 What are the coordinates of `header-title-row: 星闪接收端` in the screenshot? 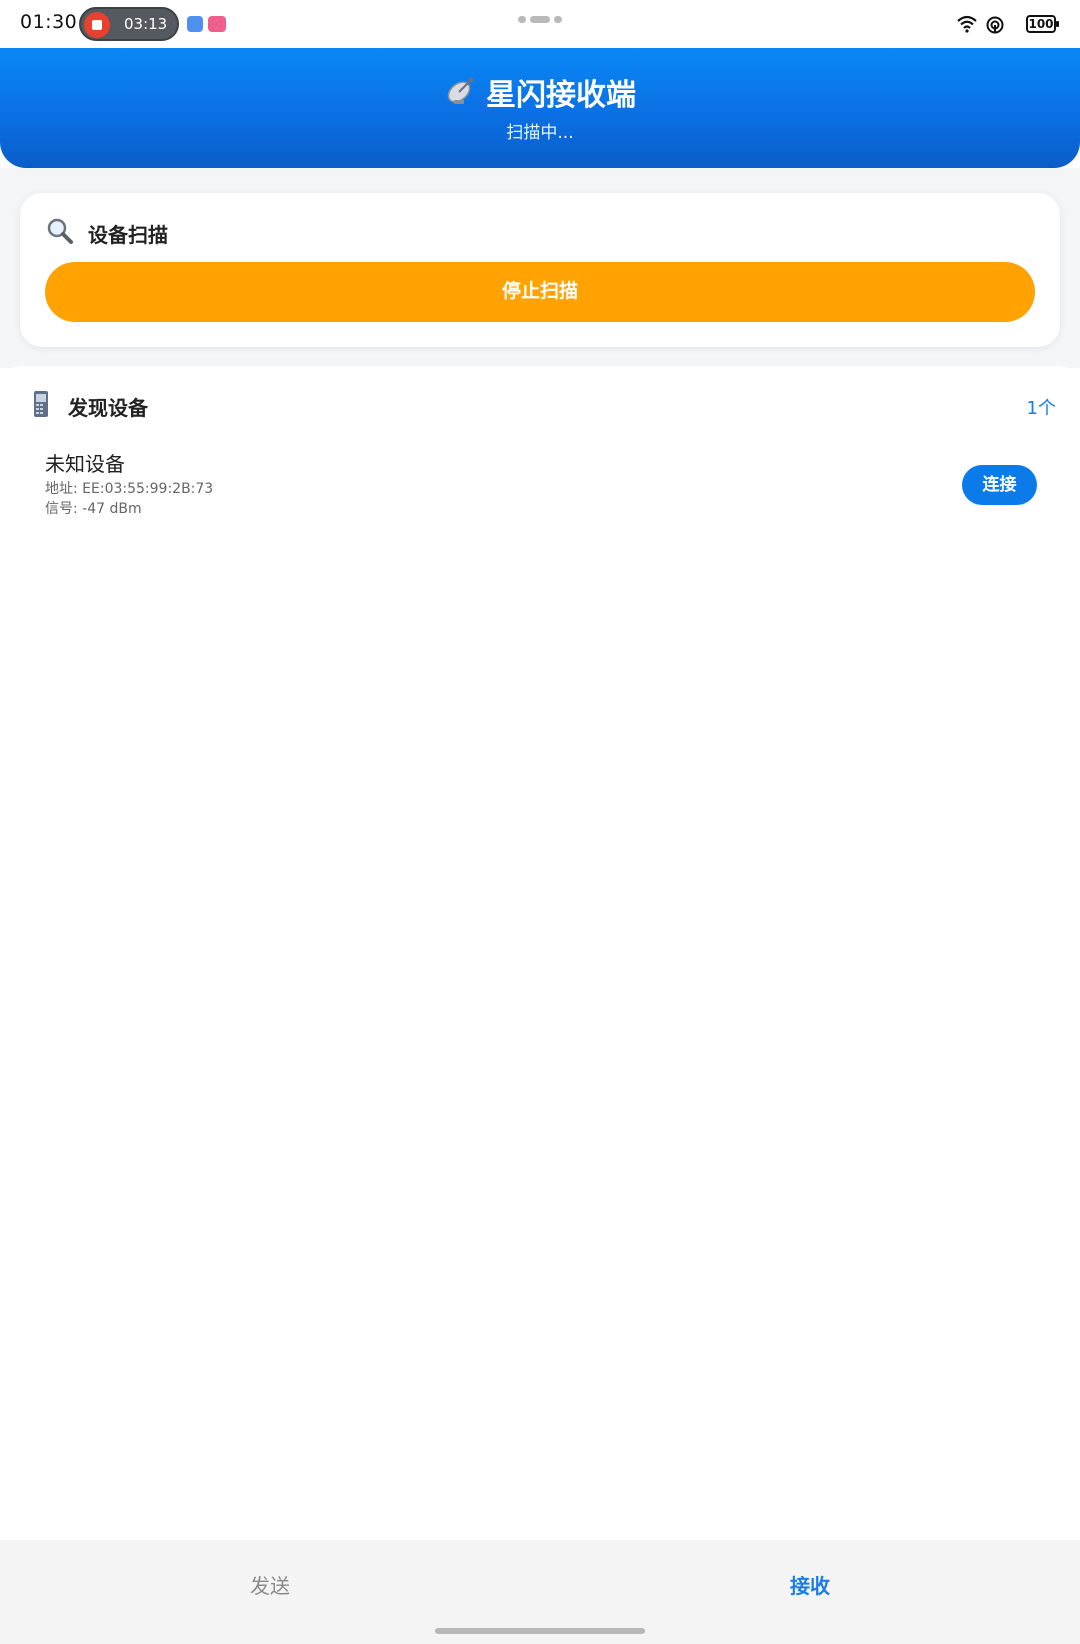 It's located at (540, 92).